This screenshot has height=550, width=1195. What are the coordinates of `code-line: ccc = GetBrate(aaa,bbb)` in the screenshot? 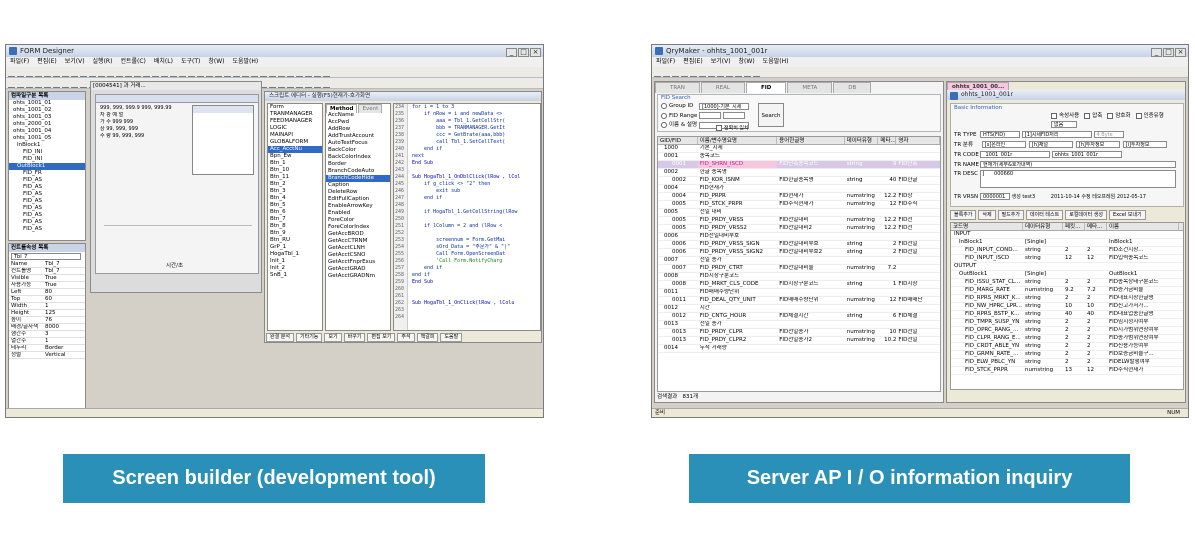 It's located at (474, 135).